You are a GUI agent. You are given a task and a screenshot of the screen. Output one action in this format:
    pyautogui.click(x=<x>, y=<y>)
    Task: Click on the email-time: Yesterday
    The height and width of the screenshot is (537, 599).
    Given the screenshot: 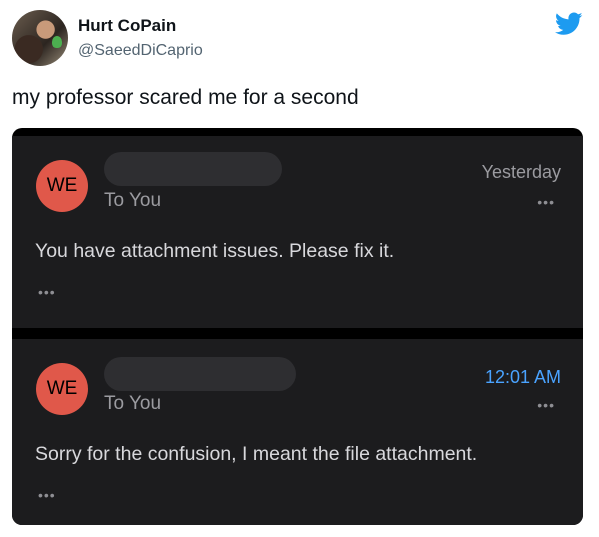 What is the action you would take?
    pyautogui.click(x=521, y=172)
    